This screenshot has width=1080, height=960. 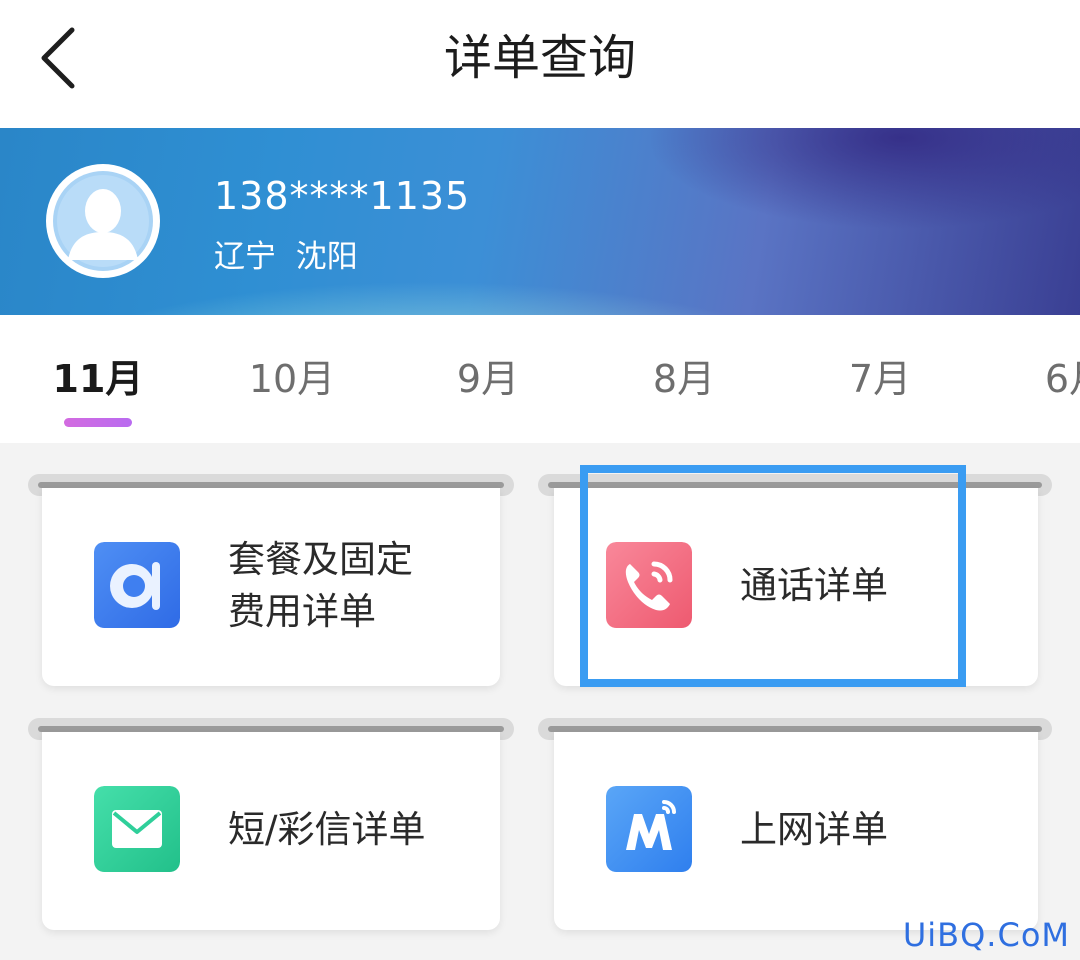 I want to click on data-usage-detail-card: 上网详单, so click(x=796, y=831).